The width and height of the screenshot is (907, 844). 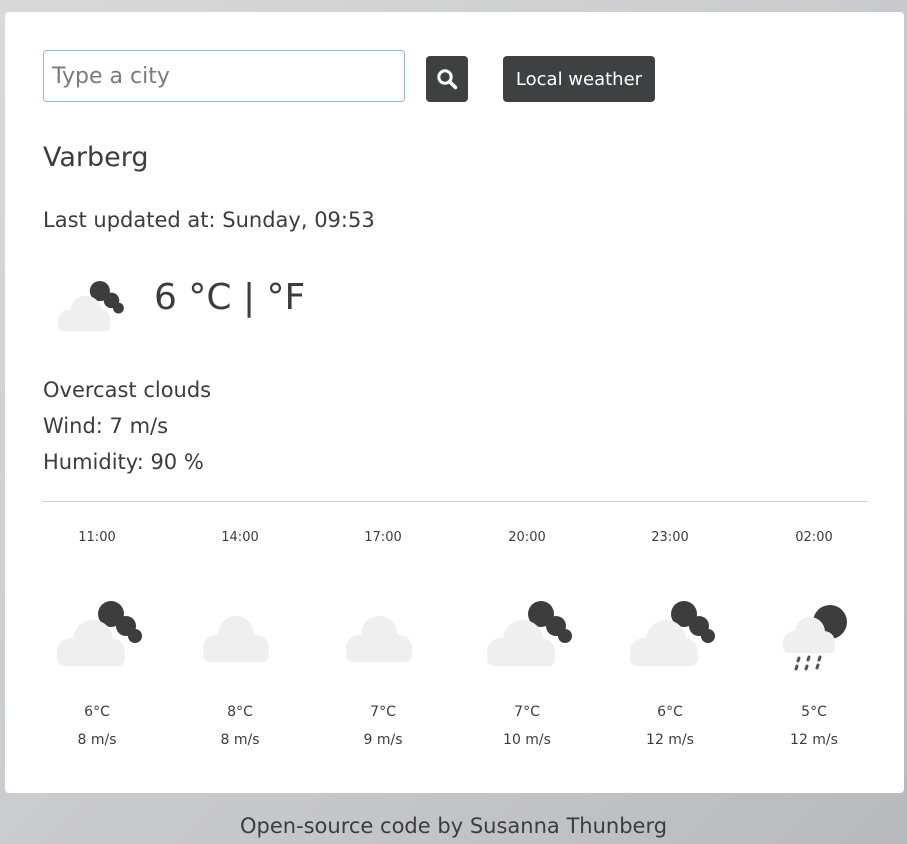 I want to click on temperature-value: 6, so click(x=165, y=297).